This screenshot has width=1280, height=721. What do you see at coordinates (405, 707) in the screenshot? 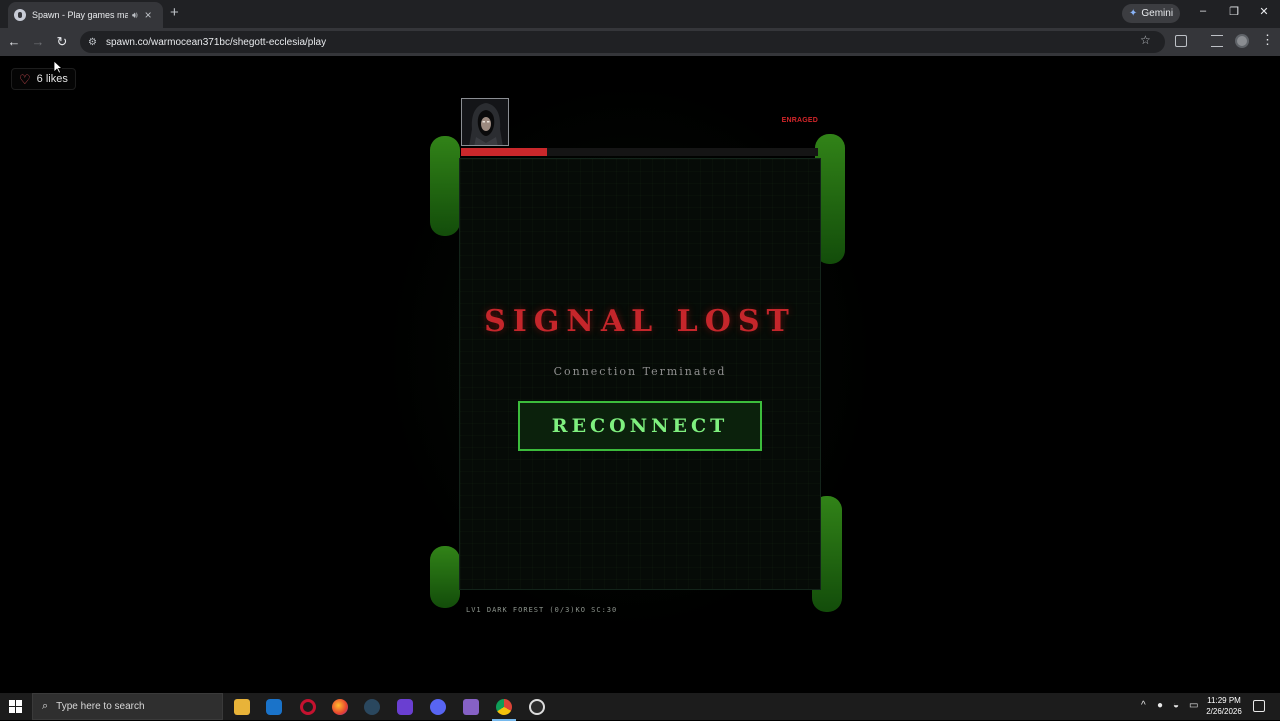
I see `vs-purple-icon` at bounding box center [405, 707].